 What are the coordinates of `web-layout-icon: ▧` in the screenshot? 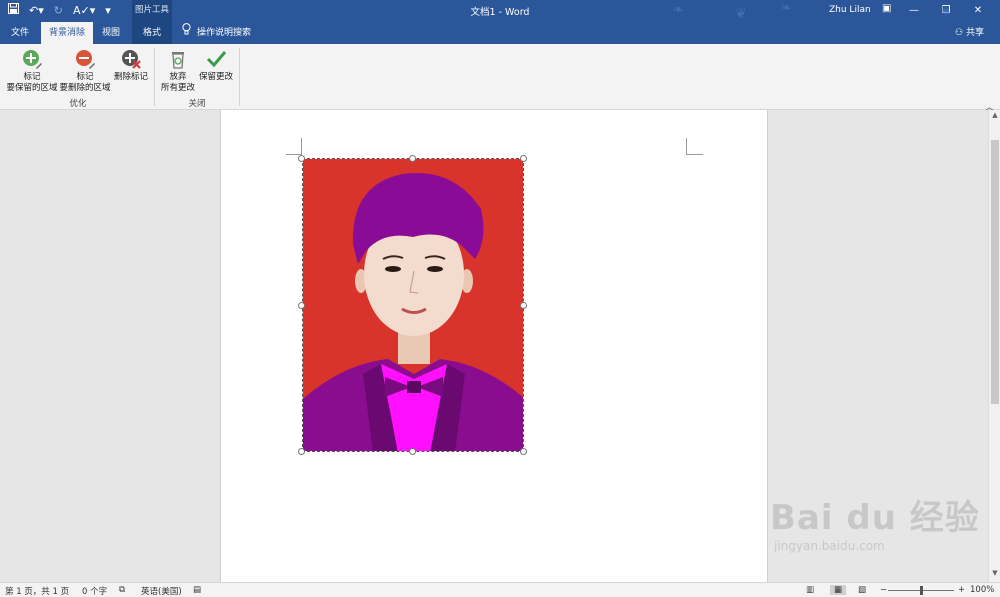 It's located at (862, 590).